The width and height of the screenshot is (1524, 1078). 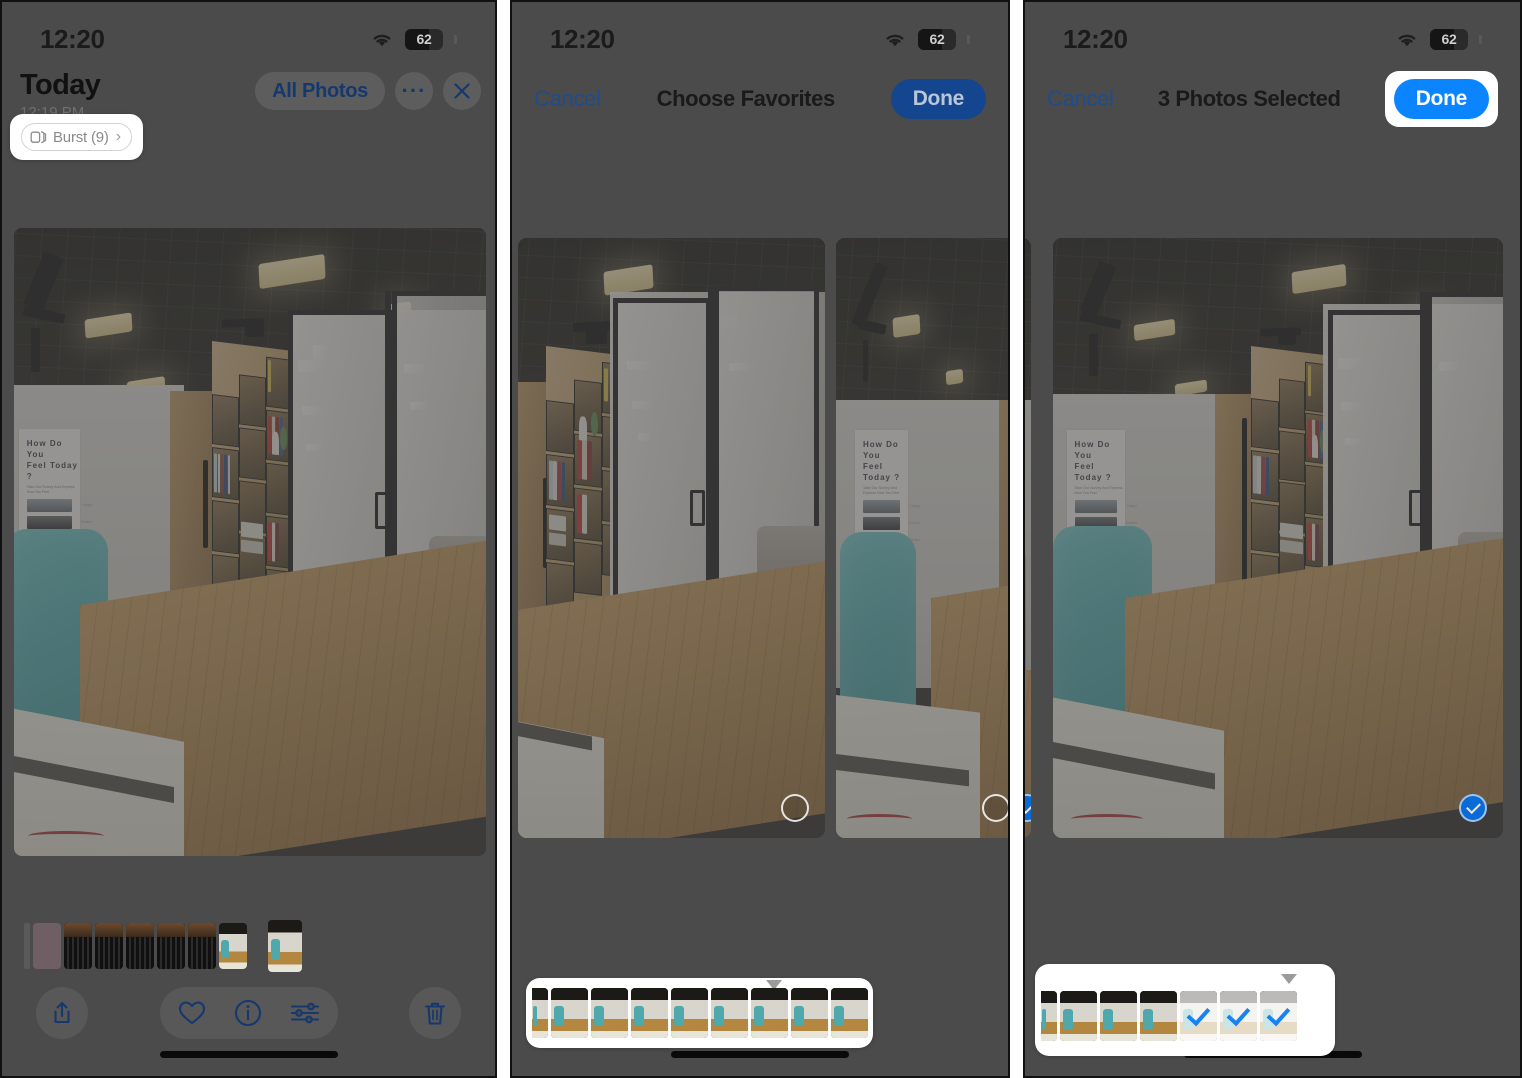 I want to click on filmstrip-callout-panel3, so click(x=1185, y=1010).